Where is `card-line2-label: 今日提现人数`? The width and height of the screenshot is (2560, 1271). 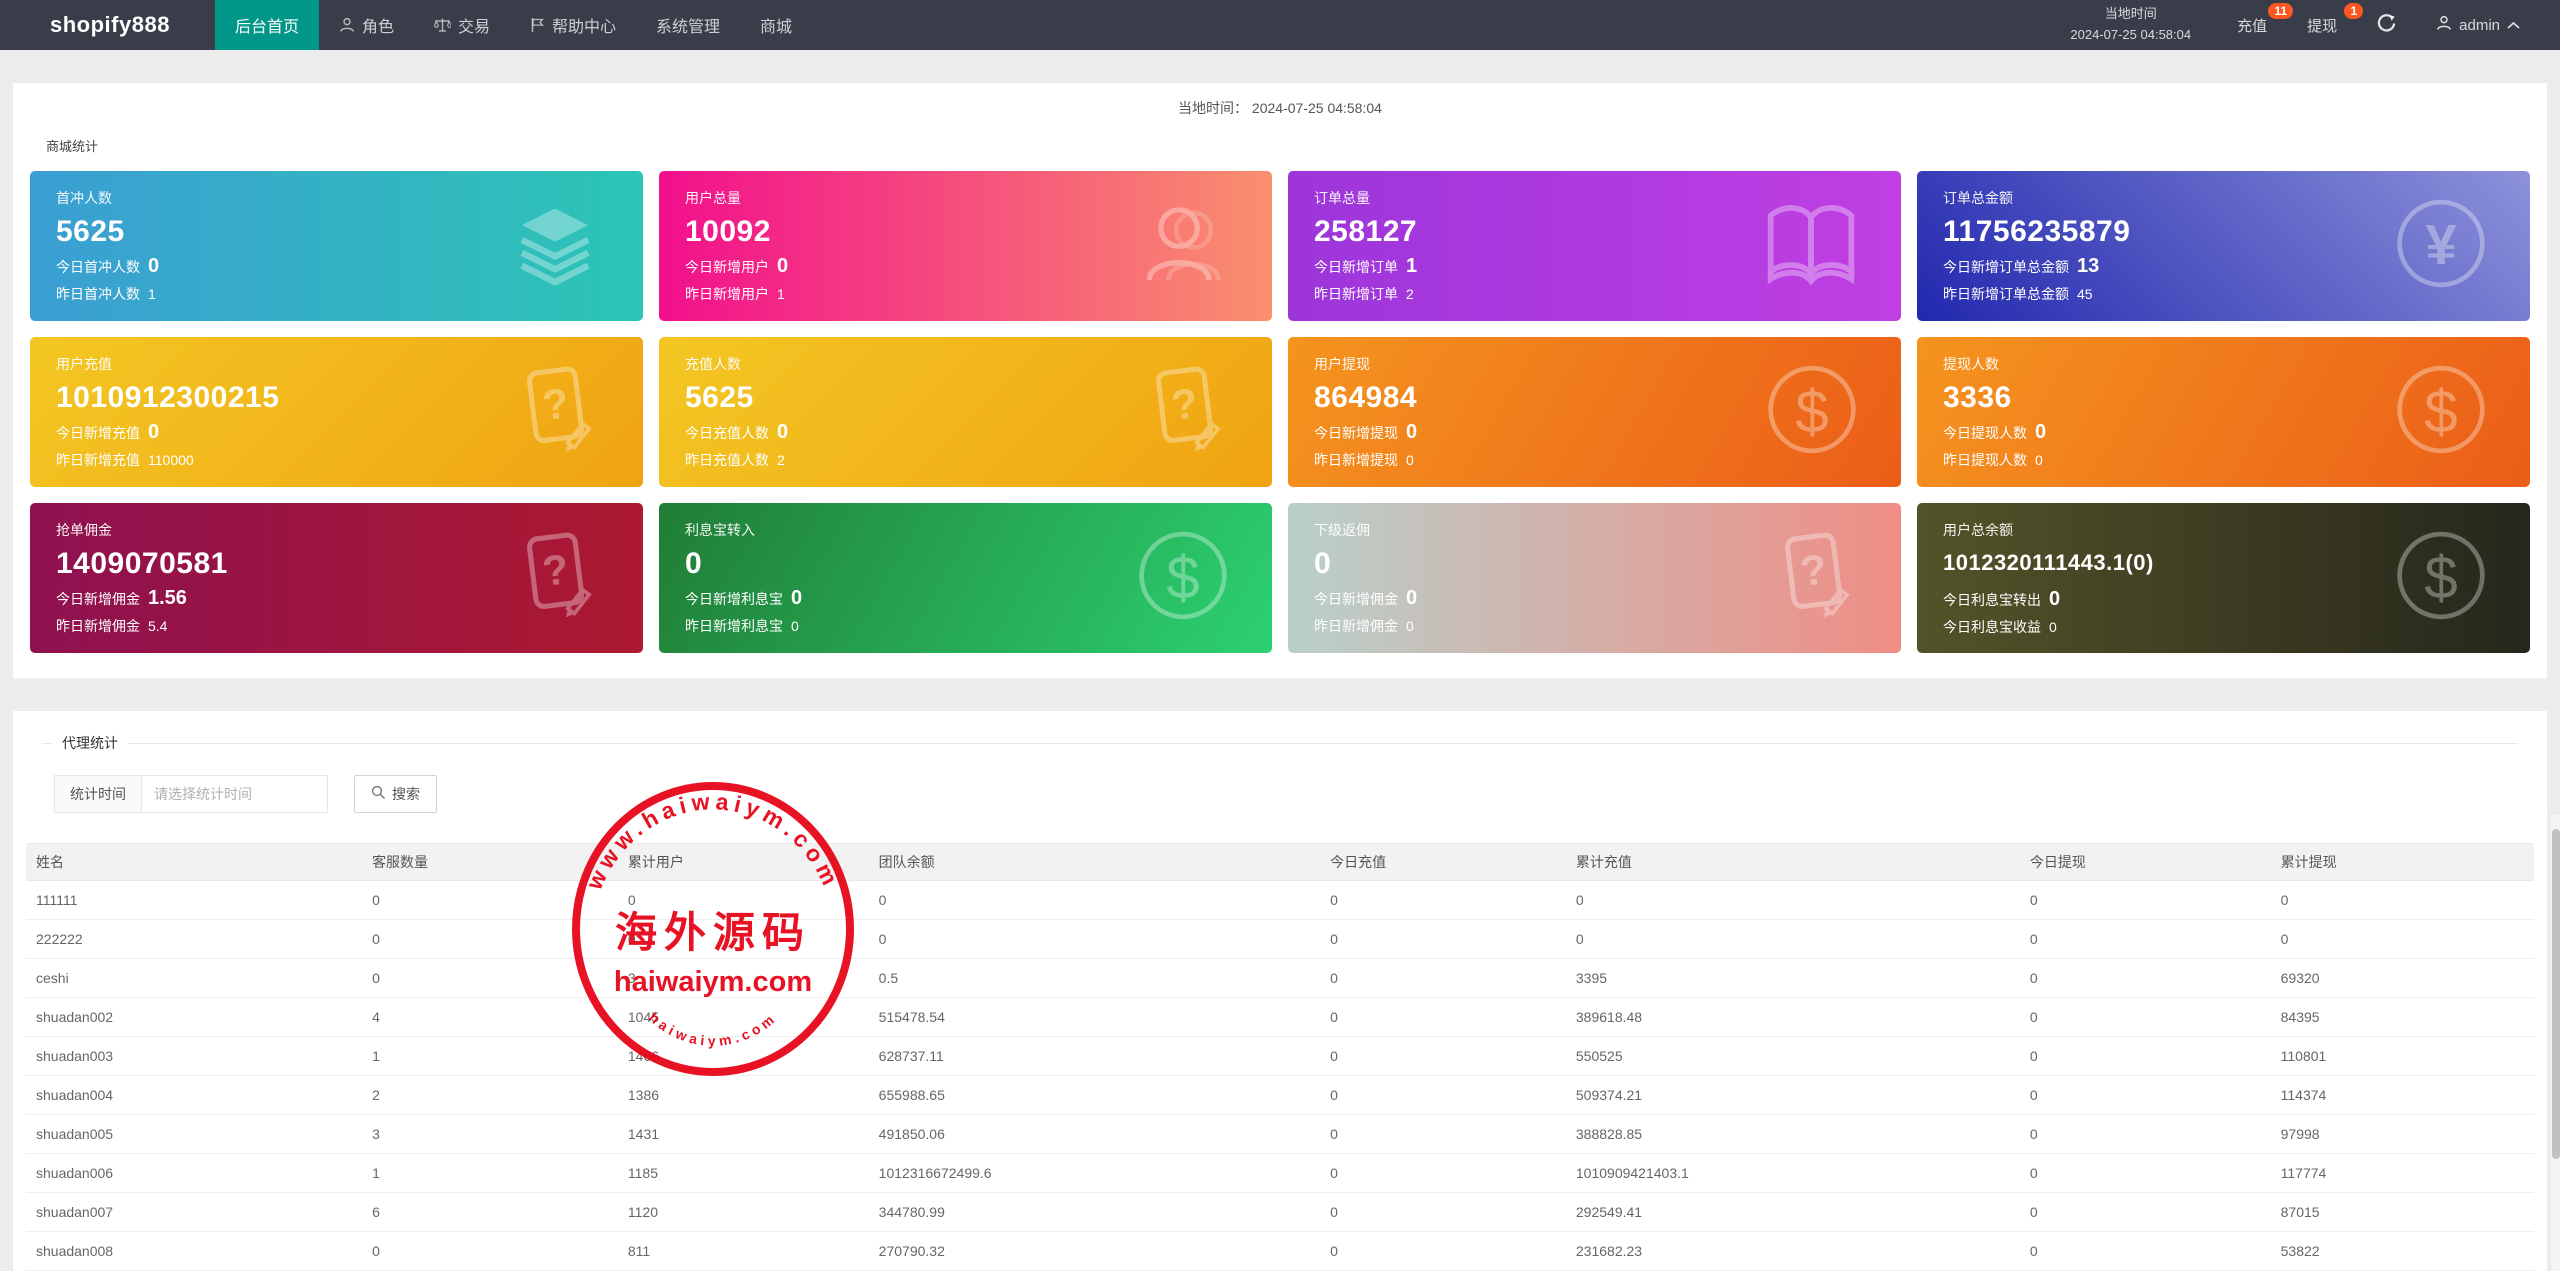
card-line2-label: 今日提现人数 is located at coordinates (1985, 433).